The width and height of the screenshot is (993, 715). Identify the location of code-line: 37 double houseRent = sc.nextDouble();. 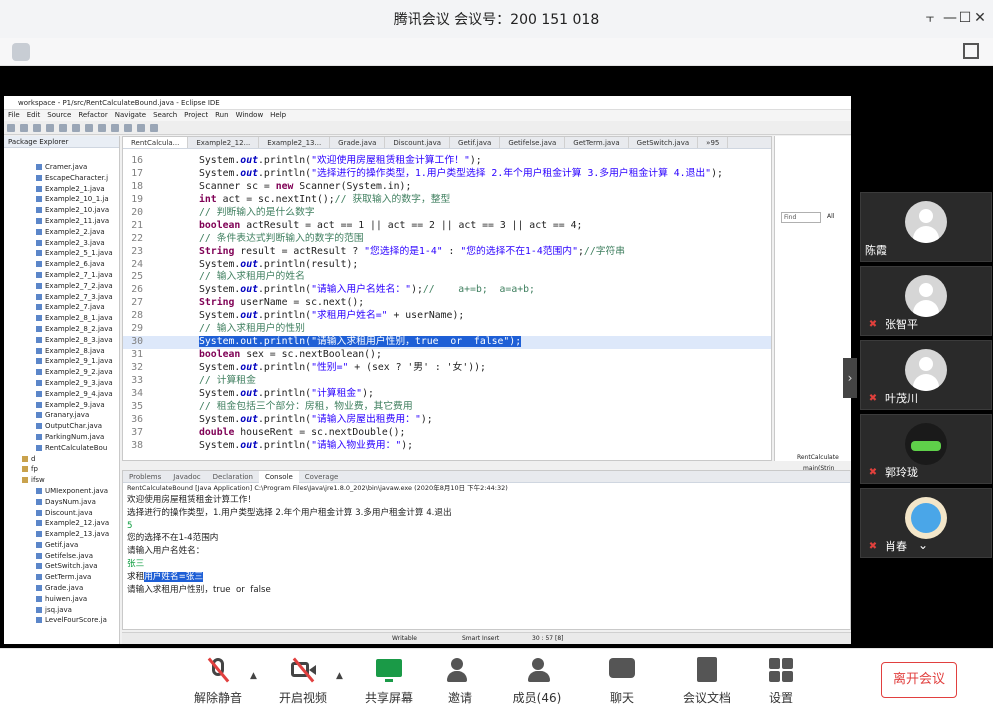
(447, 433).